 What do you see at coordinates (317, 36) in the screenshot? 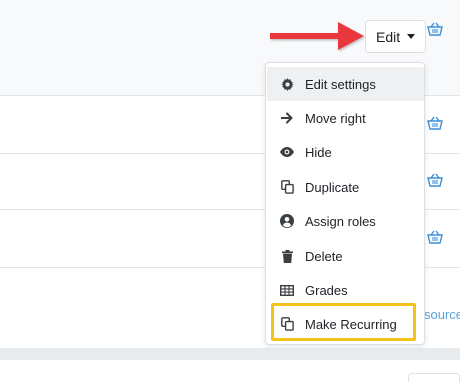
I see `red-arrow-annotation` at bounding box center [317, 36].